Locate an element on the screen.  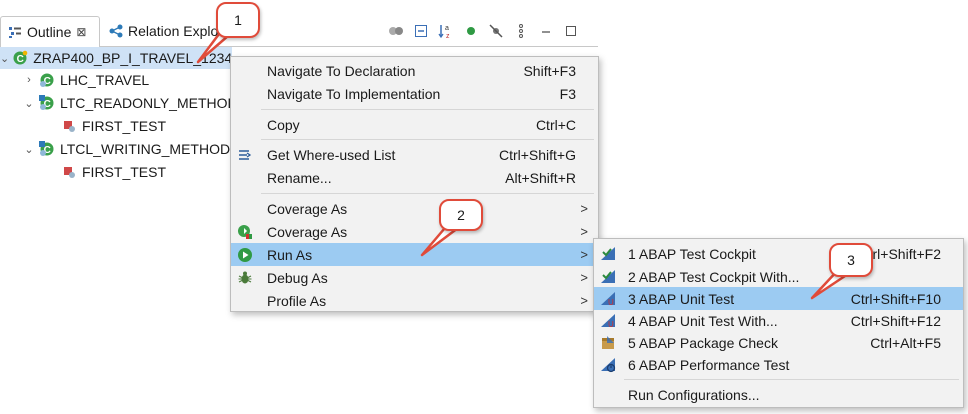
view-toolbar: az is located at coordinates (483, 31).